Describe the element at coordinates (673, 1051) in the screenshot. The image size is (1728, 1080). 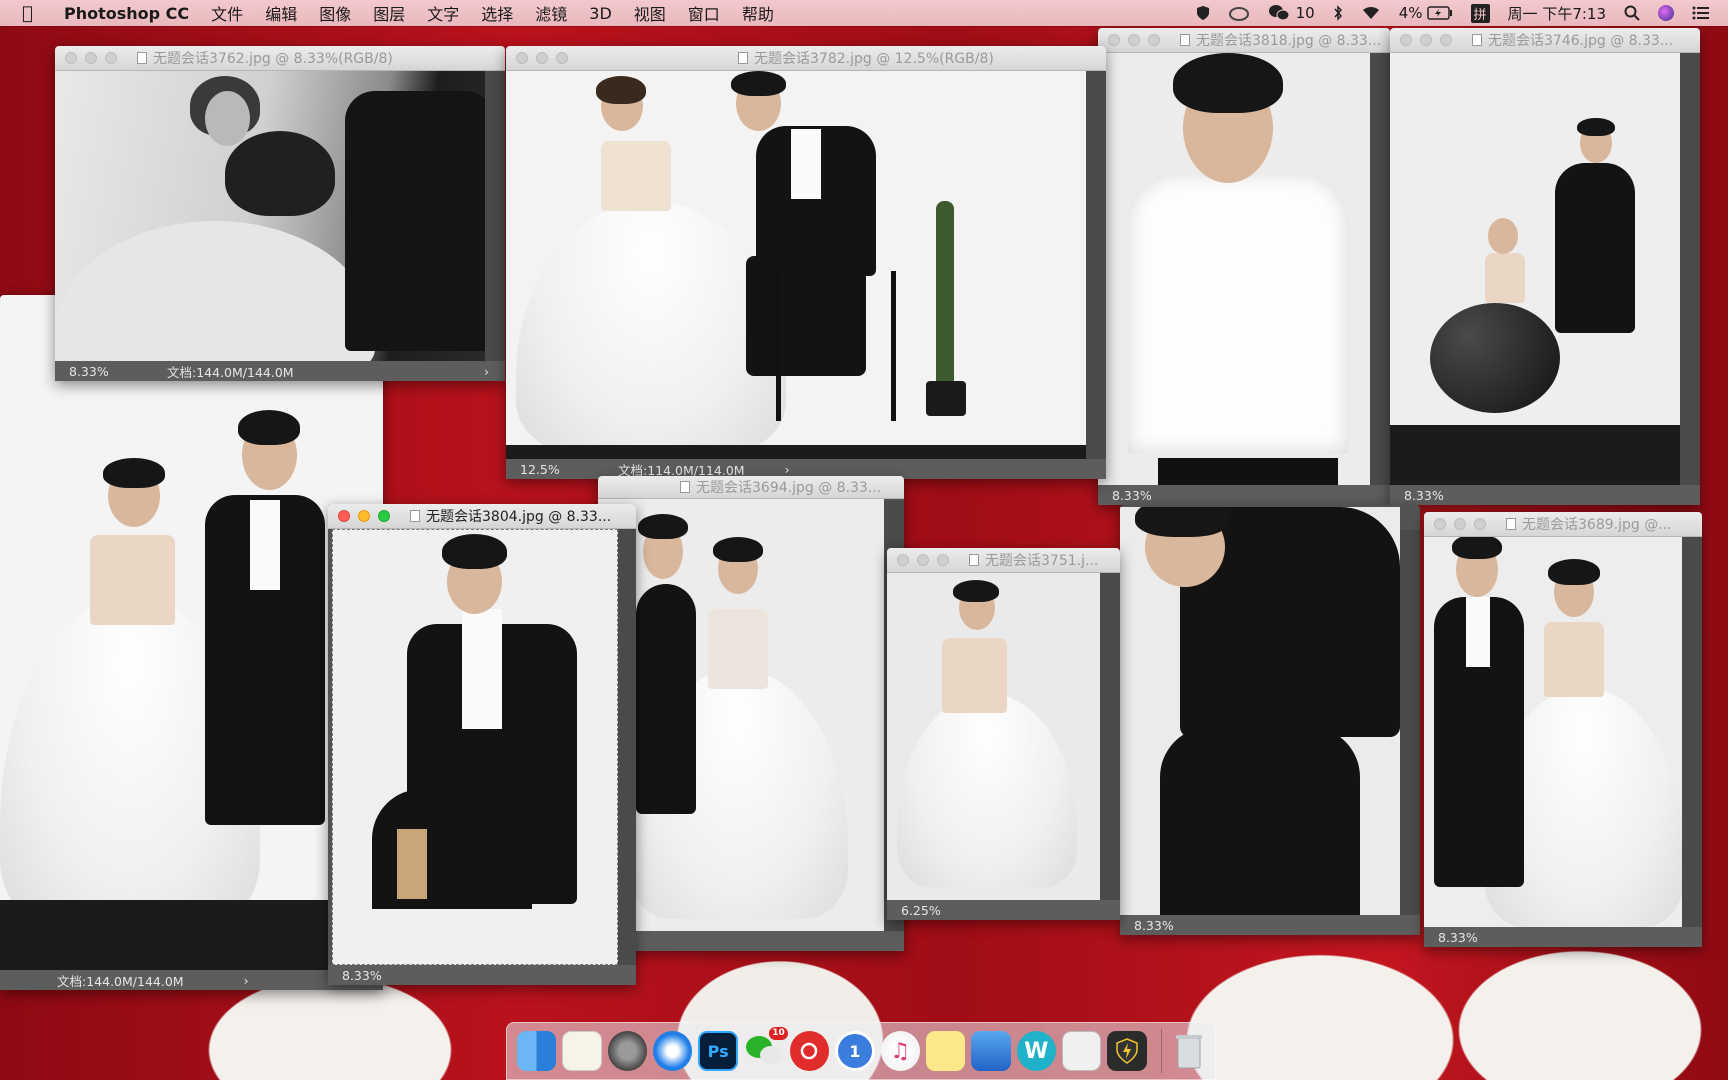
I see `safari-icon` at that location.